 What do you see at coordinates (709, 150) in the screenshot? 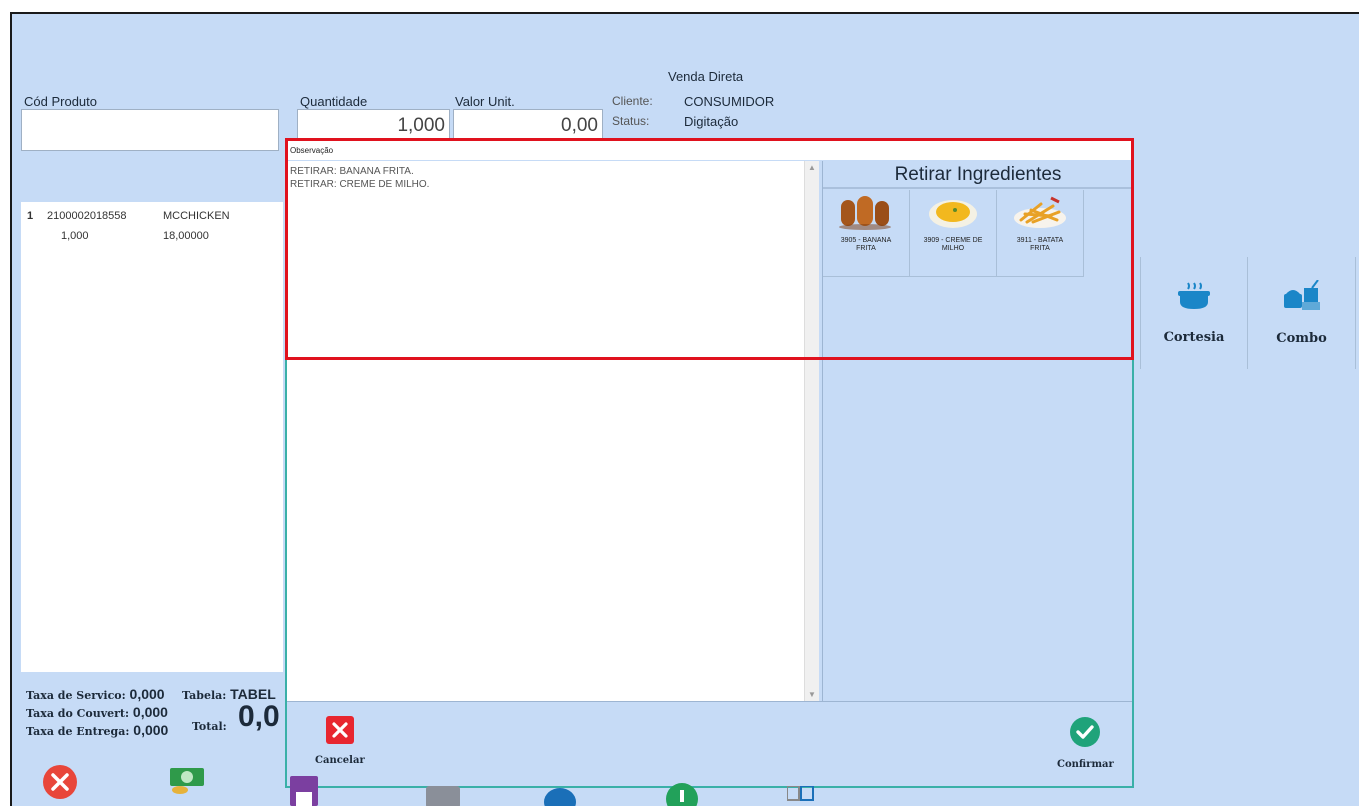
I see `observacao-label: Observação` at bounding box center [709, 150].